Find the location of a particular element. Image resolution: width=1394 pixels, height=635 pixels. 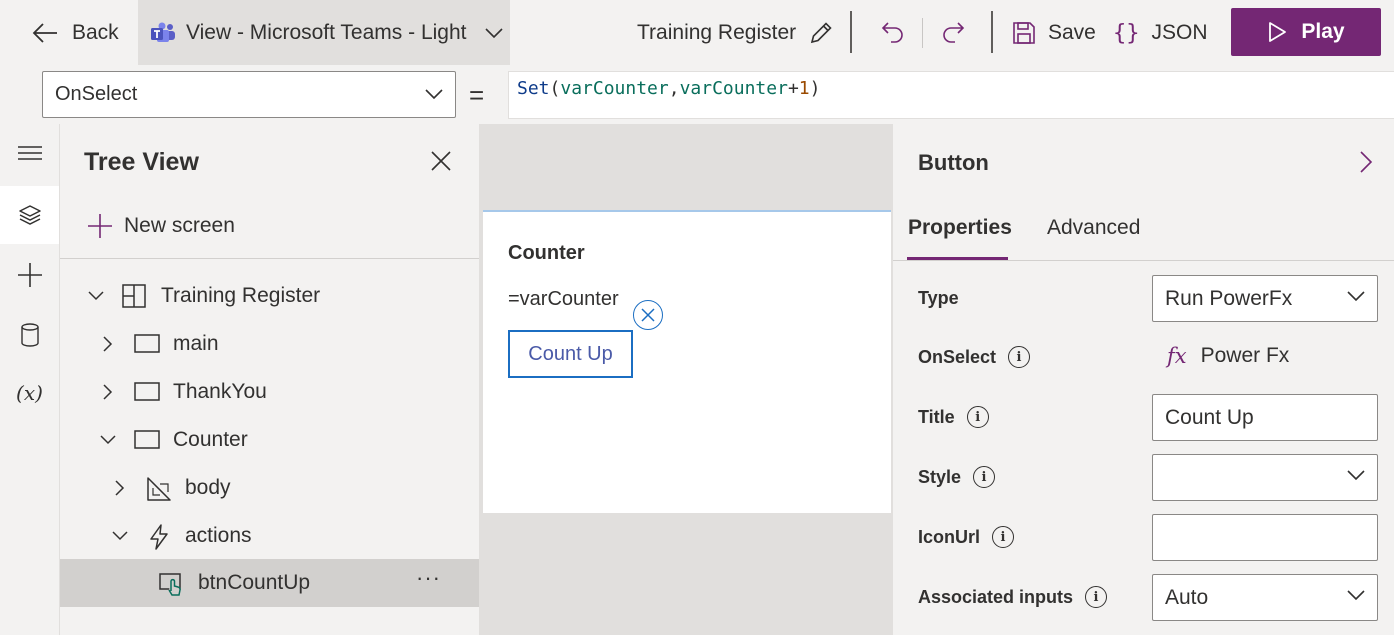

power-fx-link: fx Power Fx is located at coordinates (1228, 356).